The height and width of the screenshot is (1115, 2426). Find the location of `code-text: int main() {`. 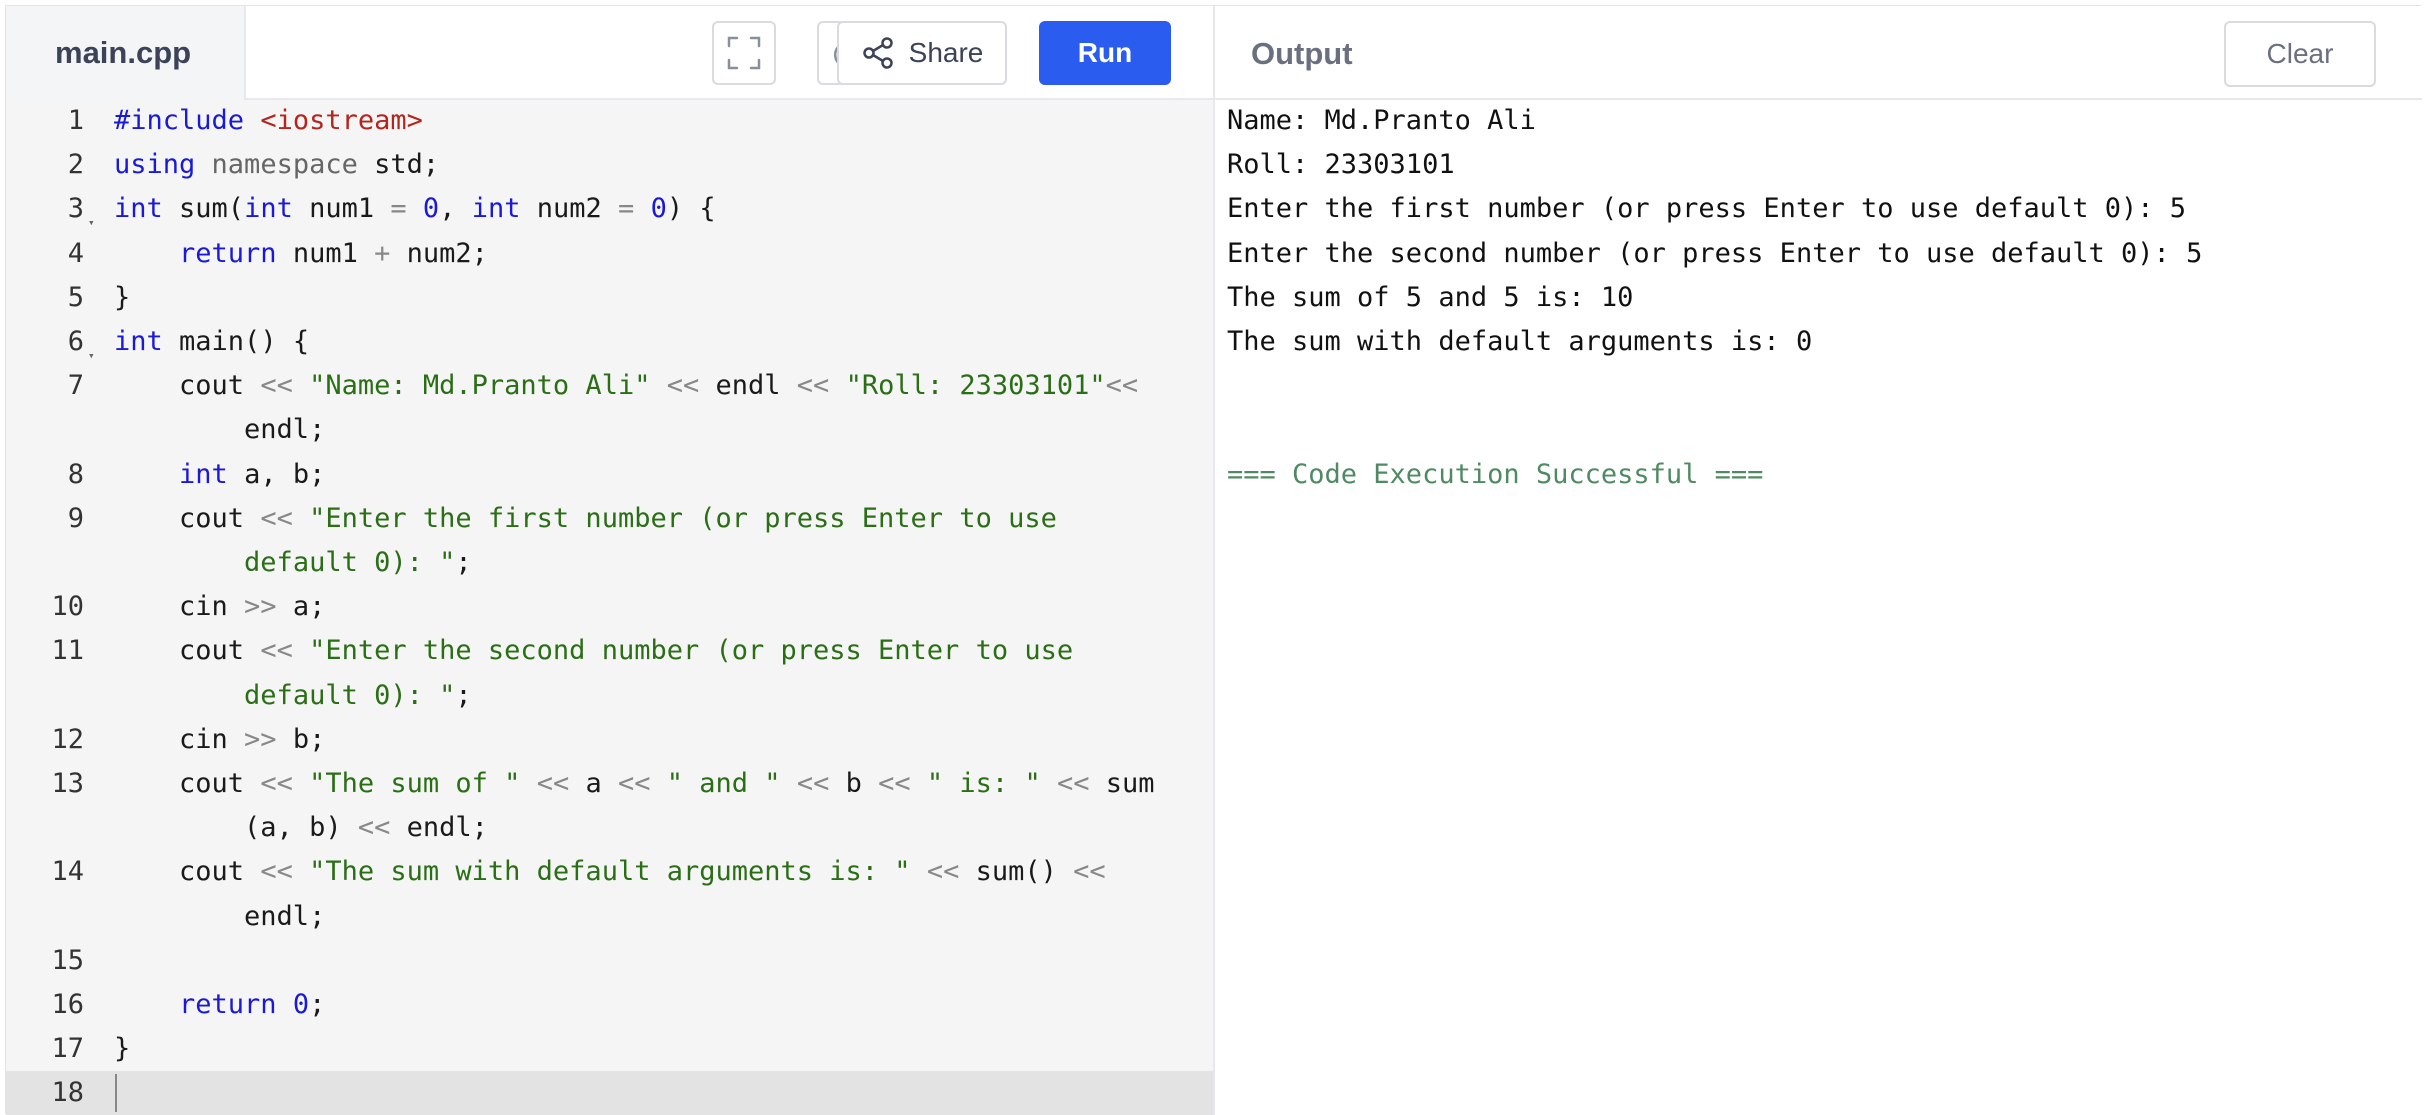

code-text: int main() { is located at coordinates (211, 342).